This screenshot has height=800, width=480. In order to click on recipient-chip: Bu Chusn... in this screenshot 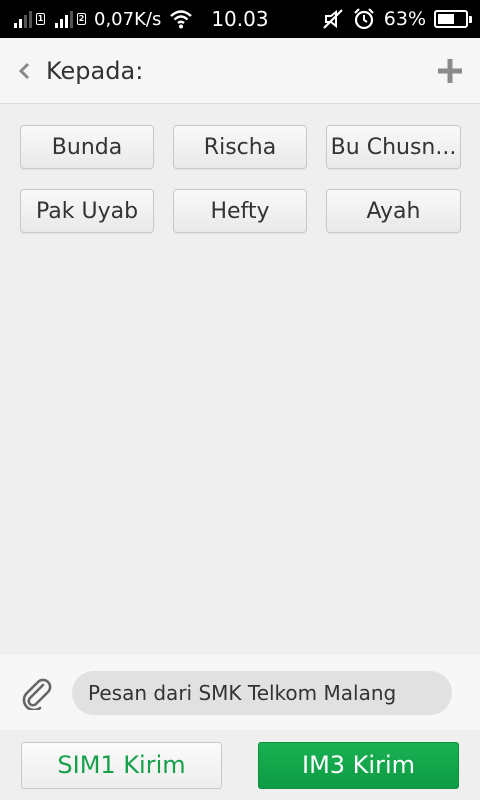, I will do `click(393, 147)`.